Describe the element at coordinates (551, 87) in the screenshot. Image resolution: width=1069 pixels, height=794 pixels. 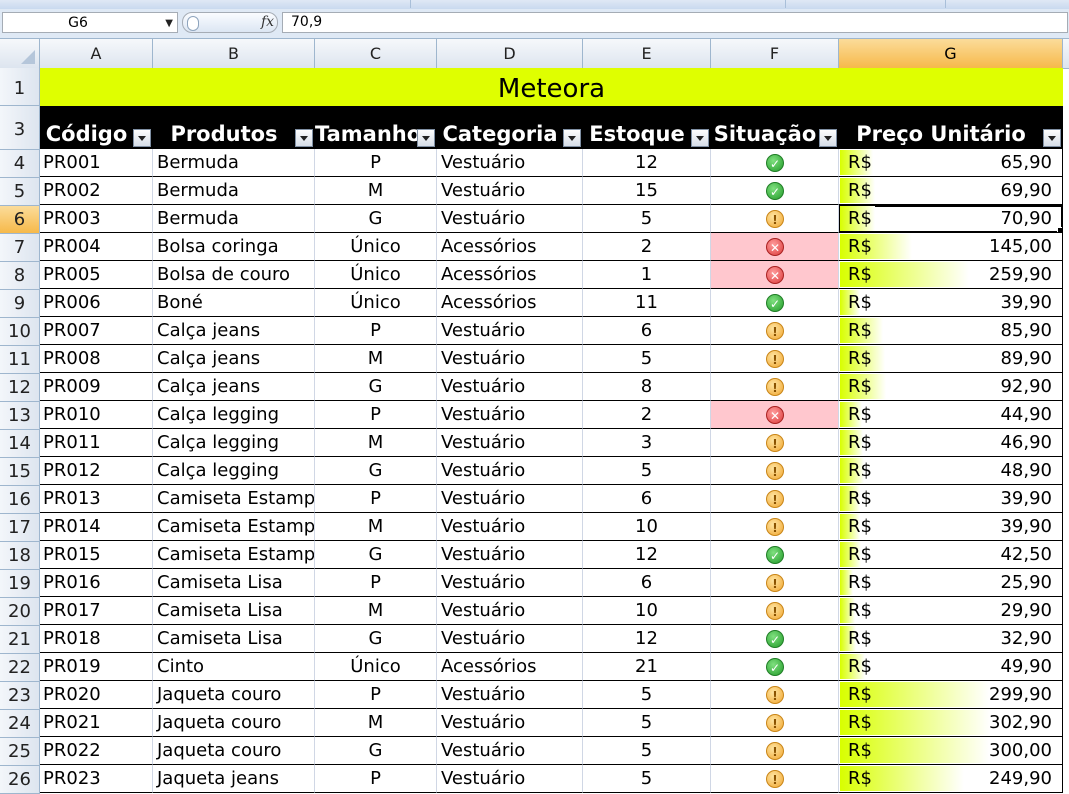
I see `title-cell: Meteora` at that location.